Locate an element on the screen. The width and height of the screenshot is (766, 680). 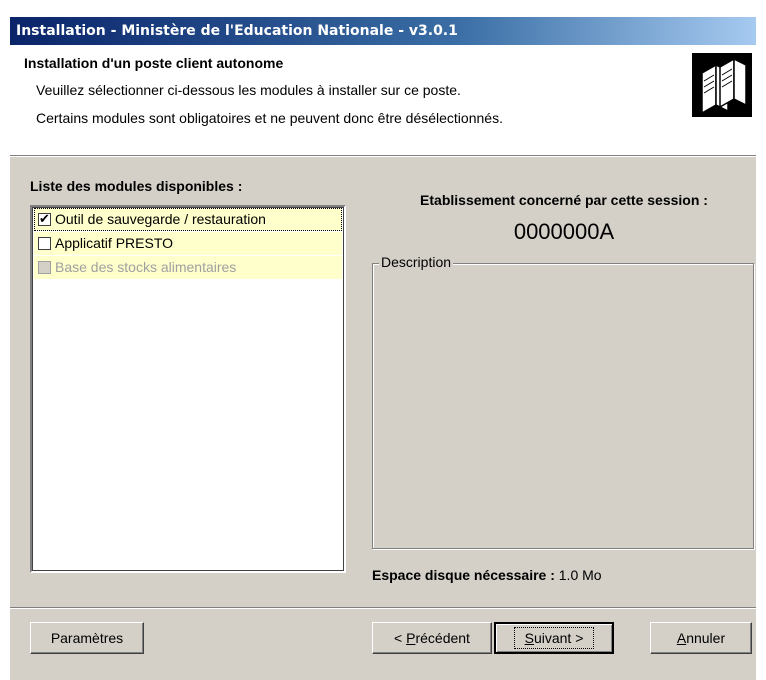
modules-list-label: Liste des modules disponibles : is located at coordinates (136, 186).